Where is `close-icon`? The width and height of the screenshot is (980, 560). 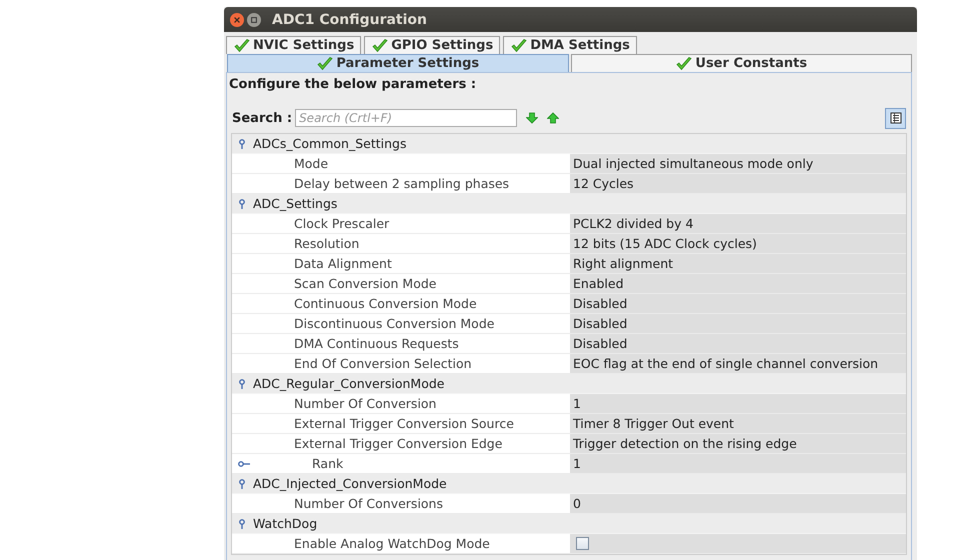 close-icon is located at coordinates (237, 19).